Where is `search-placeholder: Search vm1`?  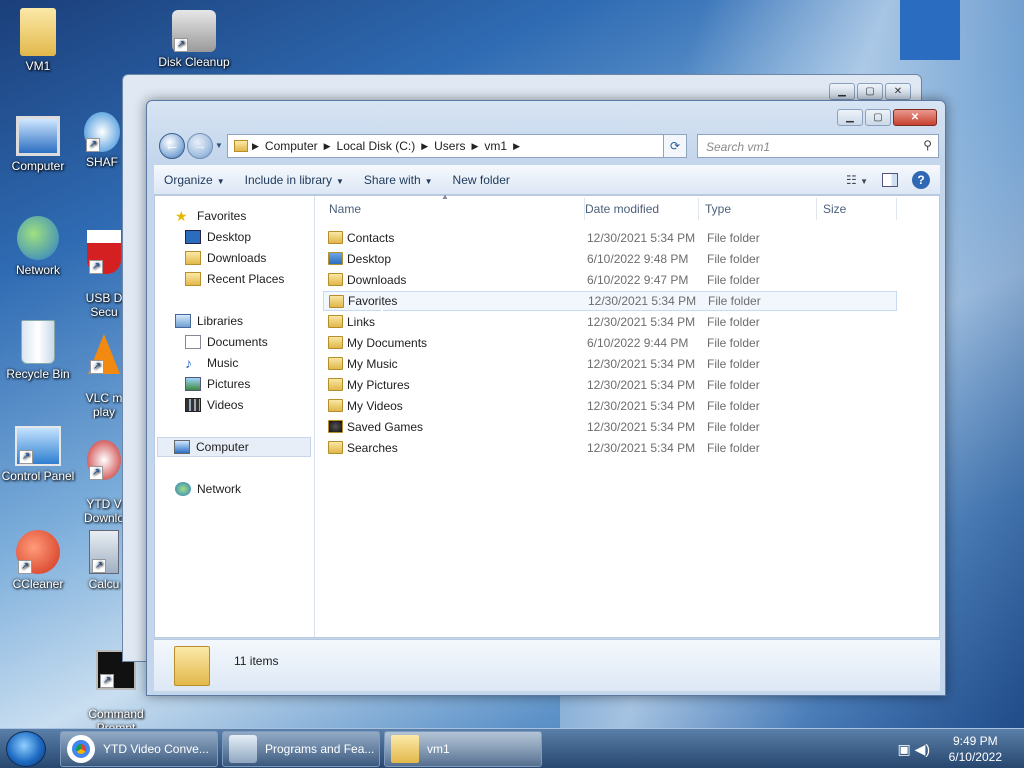 search-placeholder: Search vm1 is located at coordinates (738, 147).